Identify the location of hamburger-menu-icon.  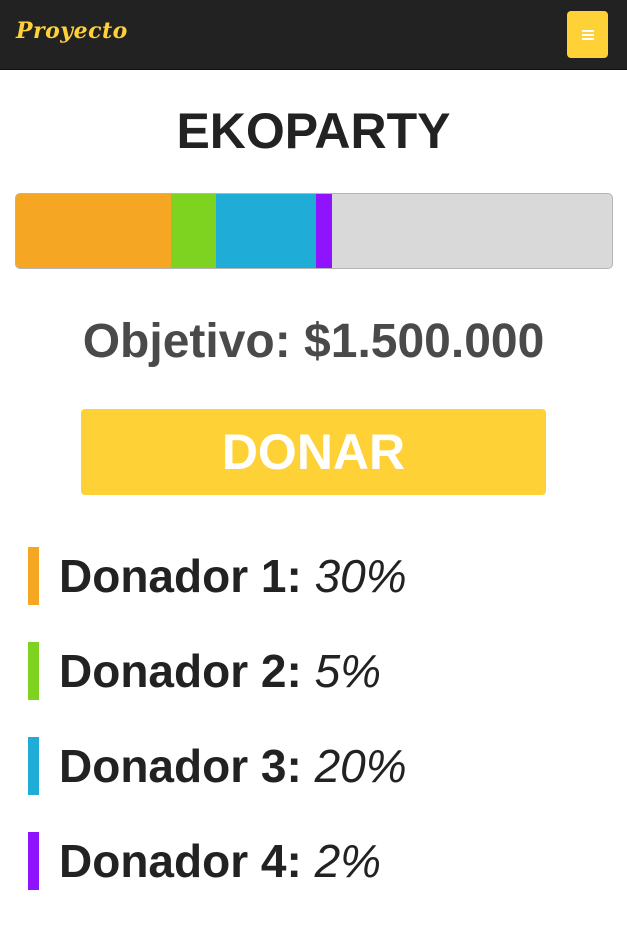
(587, 34).